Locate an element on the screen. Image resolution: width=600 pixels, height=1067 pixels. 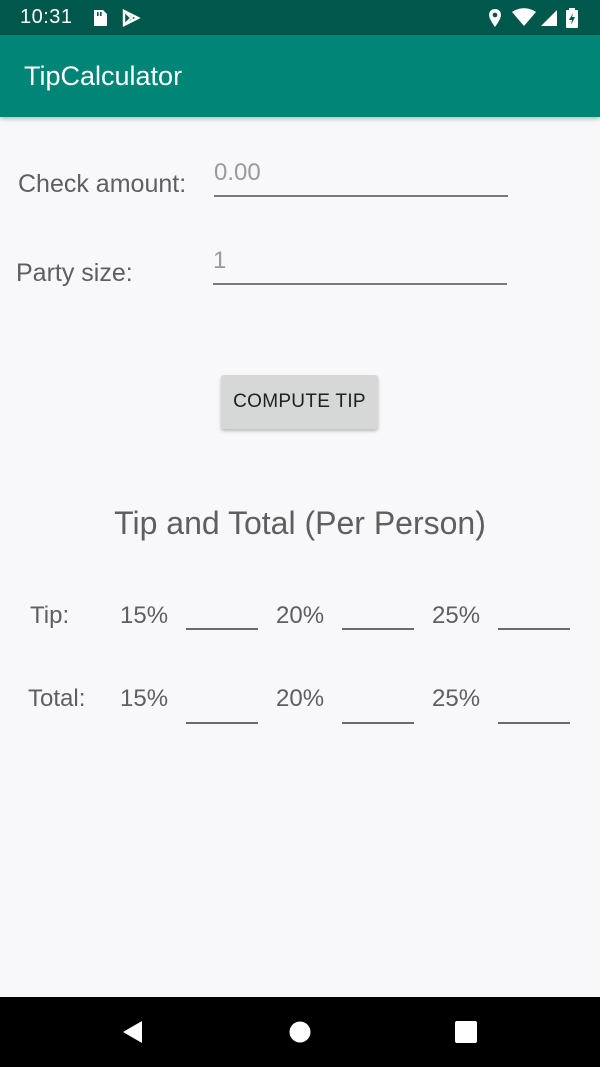
check-amount-field-wrapper is located at coordinates (361, 175).